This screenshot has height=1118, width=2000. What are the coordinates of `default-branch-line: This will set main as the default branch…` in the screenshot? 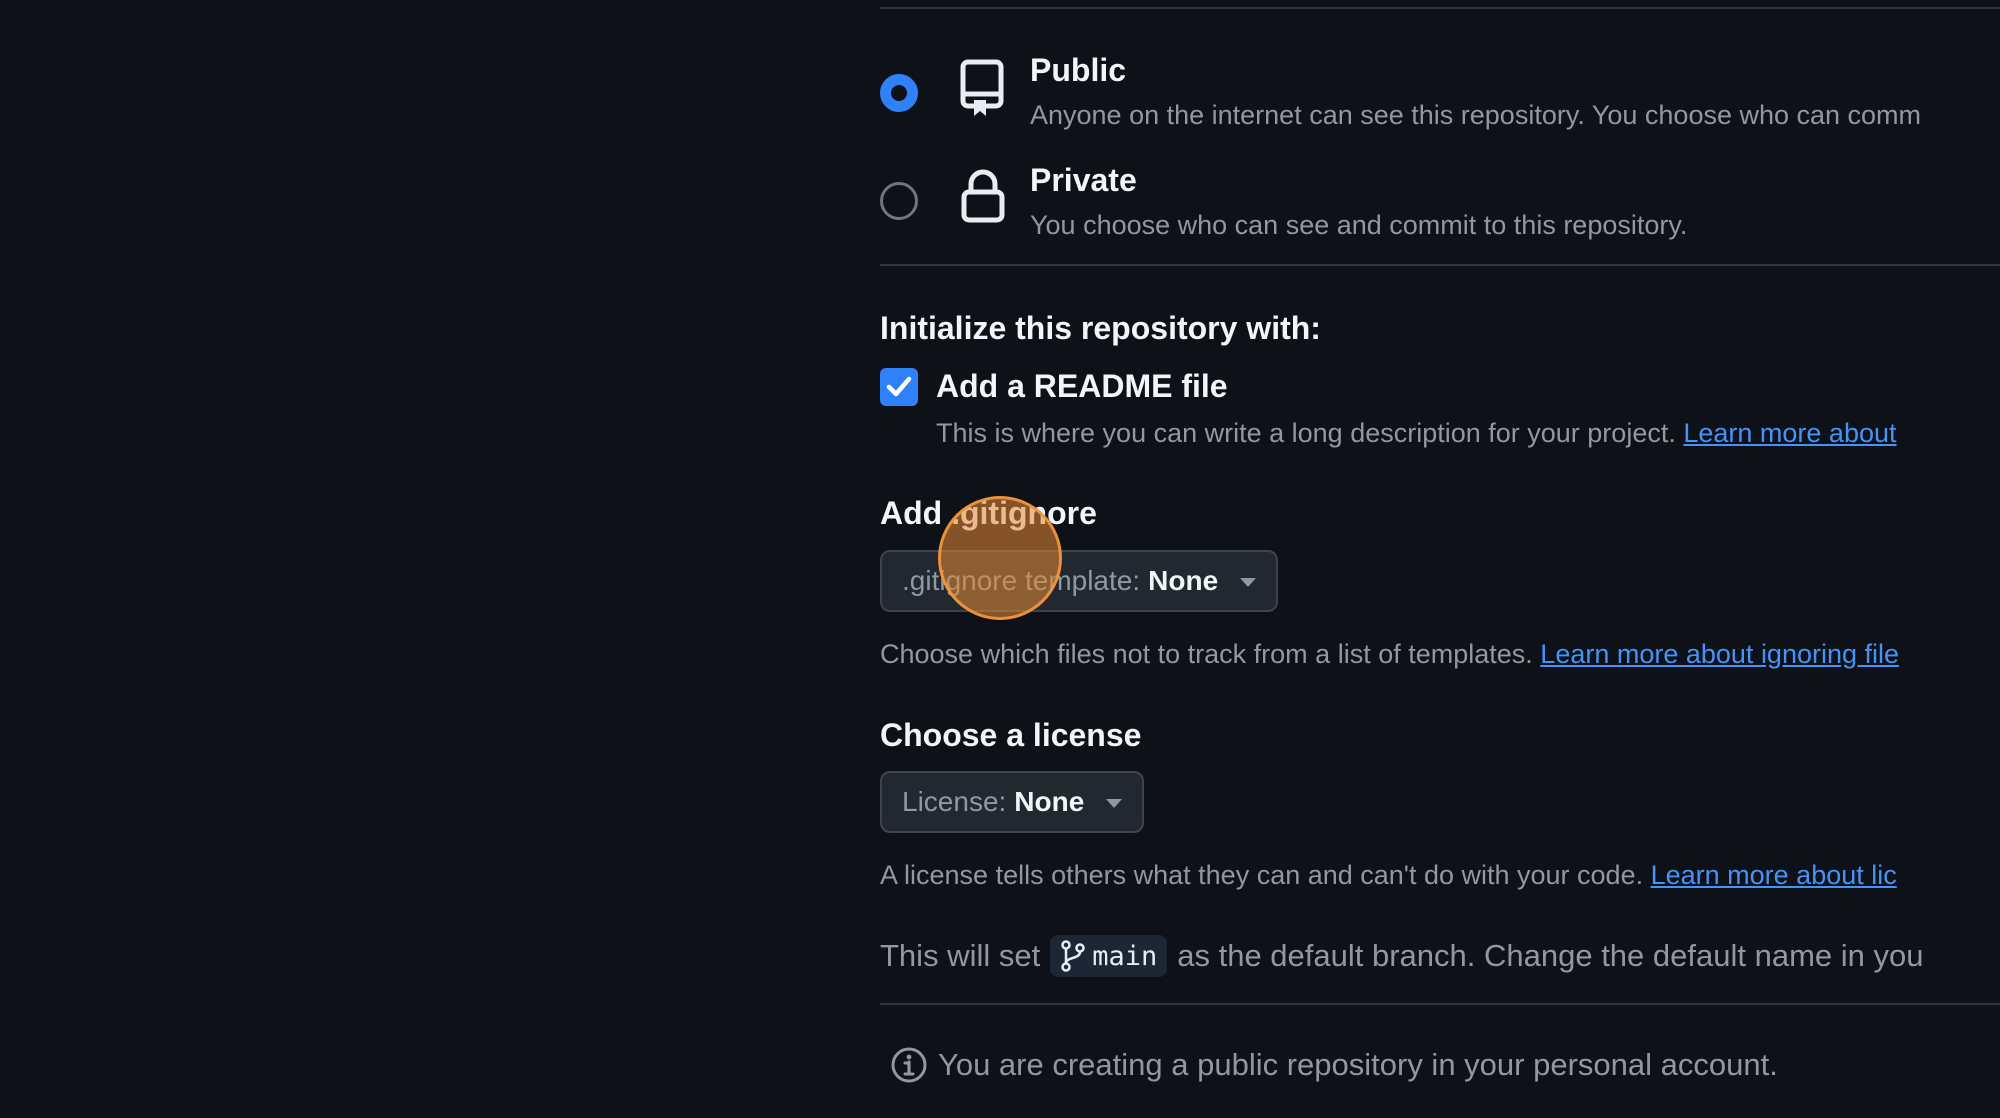 It's located at (1401, 956).